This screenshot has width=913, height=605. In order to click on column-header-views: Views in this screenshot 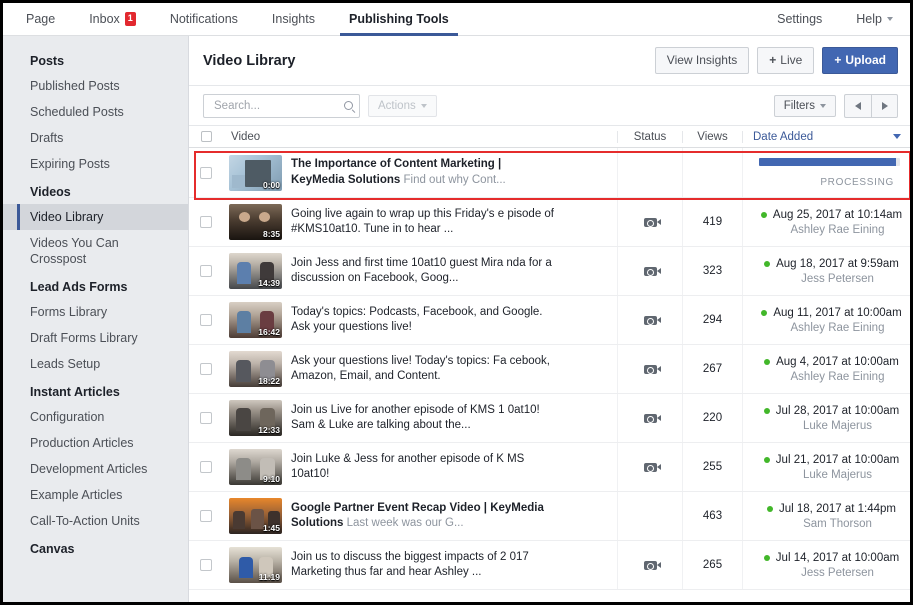, I will do `click(712, 136)`.